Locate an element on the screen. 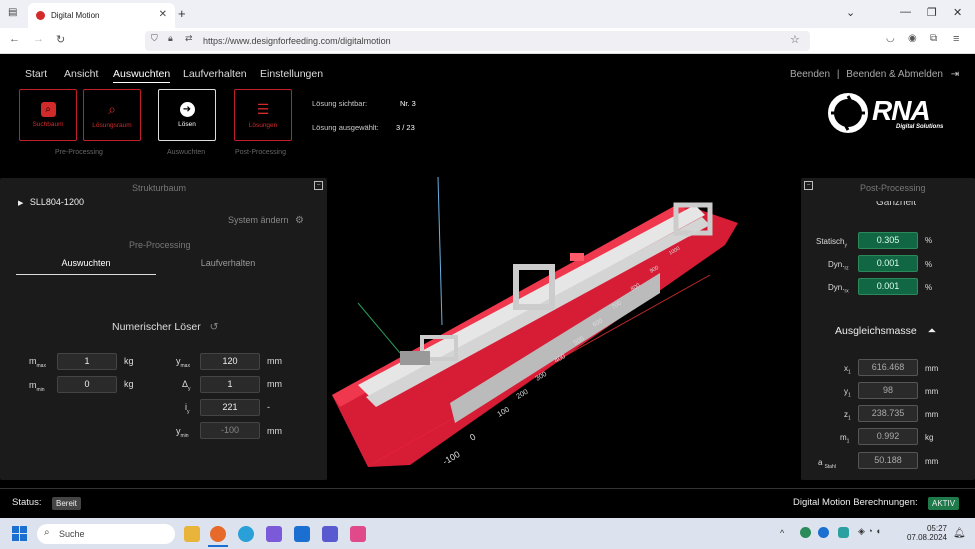 The height and width of the screenshot is (549, 975). tray-app-icon is located at coordinates (805, 532).